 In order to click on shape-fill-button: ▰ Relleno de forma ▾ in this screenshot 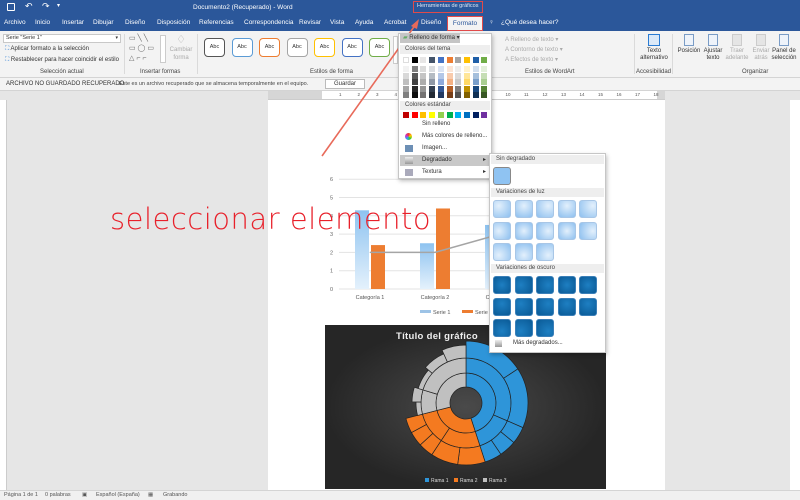, I will do `click(430, 38)`.